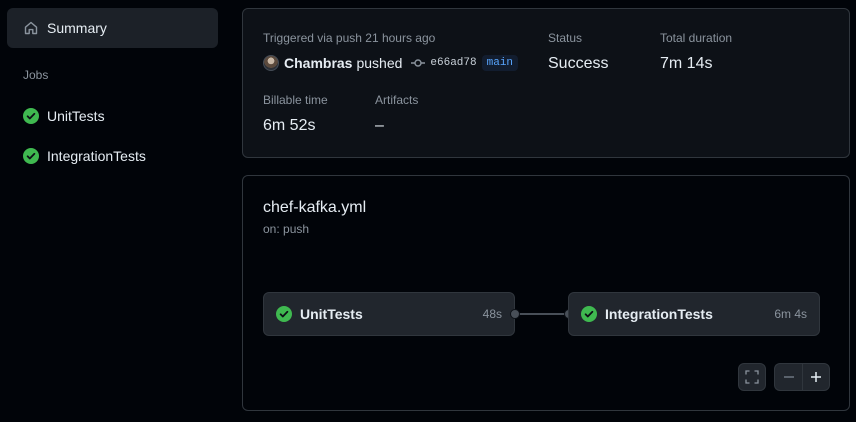  Describe the element at coordinates (790, 314) in the screenshot. I see `job-duration: 6m 4s` at that location.